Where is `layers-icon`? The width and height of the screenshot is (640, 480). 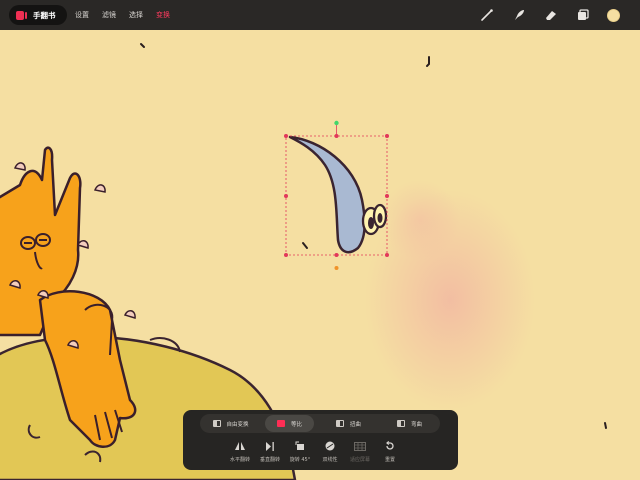
layers-icon is located at coordinates (583, 15).